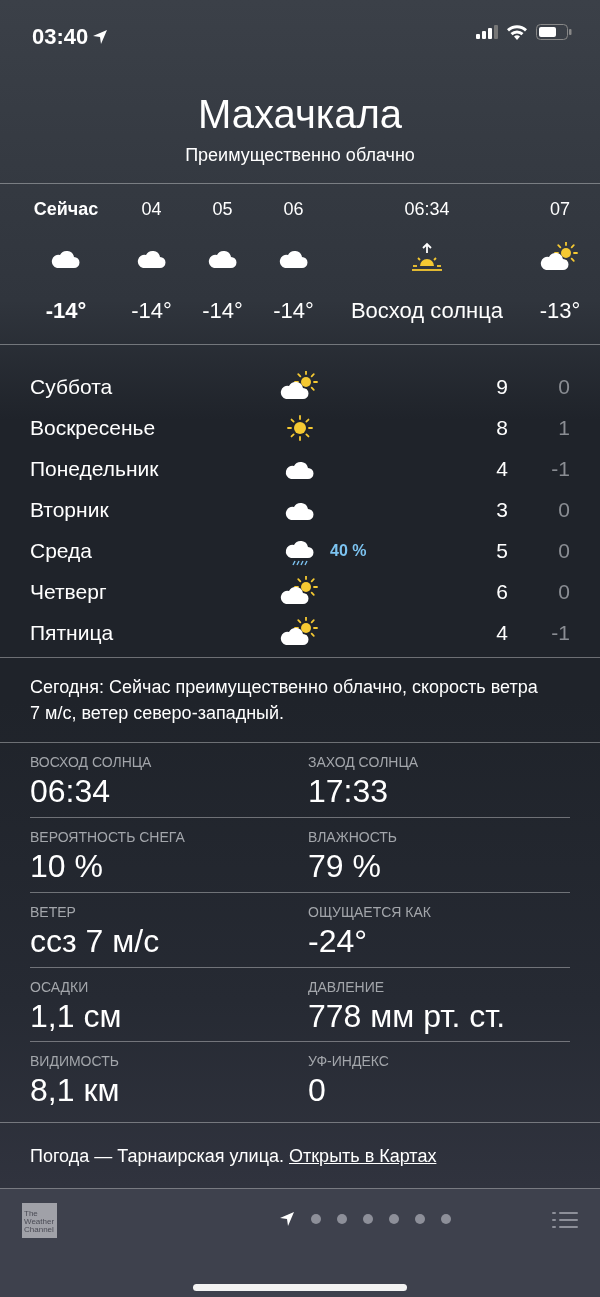 The width and height of the screenshot is (600, 1297). Describe the element at coordinates (39, 1221) in the screenshot. I see `weather-channel-logo: The Weather Channel` at that location.